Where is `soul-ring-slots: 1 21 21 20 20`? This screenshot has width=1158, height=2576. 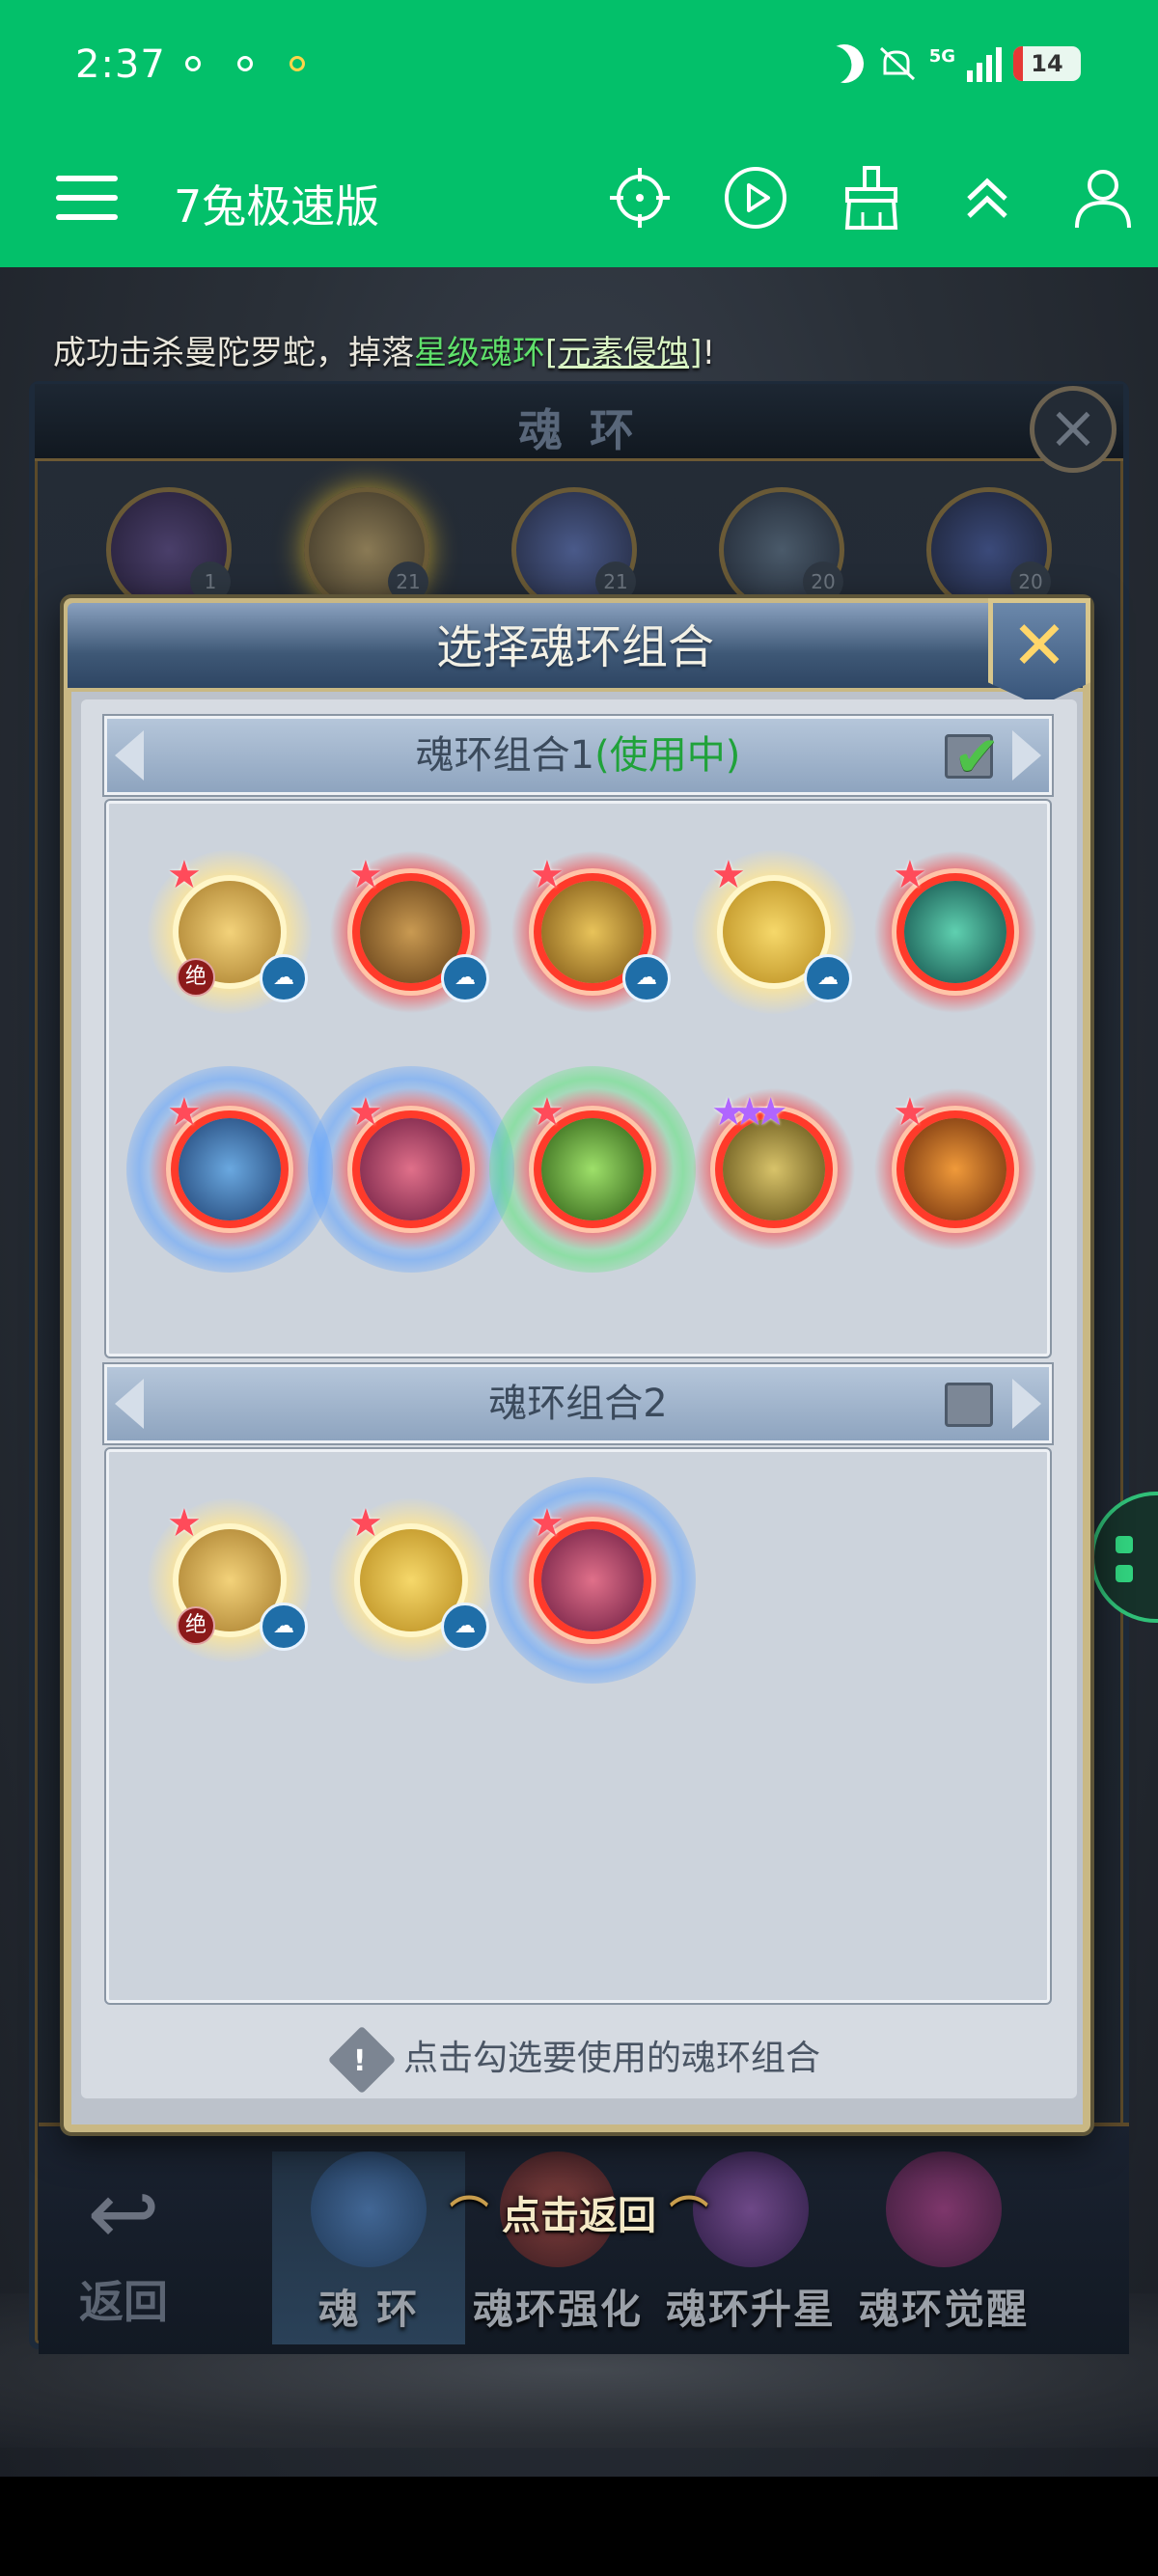 soul-ring-slots: 1 21 21 20 20 is located at coordinates (579, 550).